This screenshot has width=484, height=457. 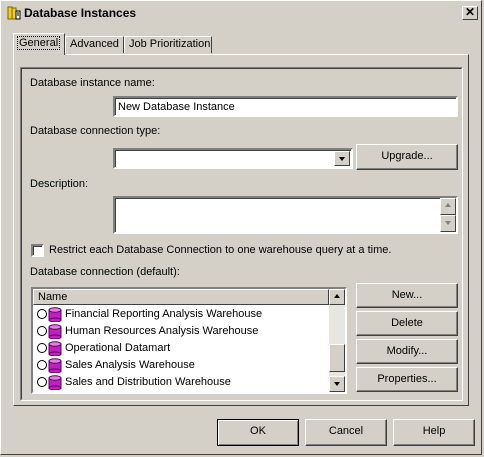 I want to click on restrict-checkbox, so click(x=37, y=250).